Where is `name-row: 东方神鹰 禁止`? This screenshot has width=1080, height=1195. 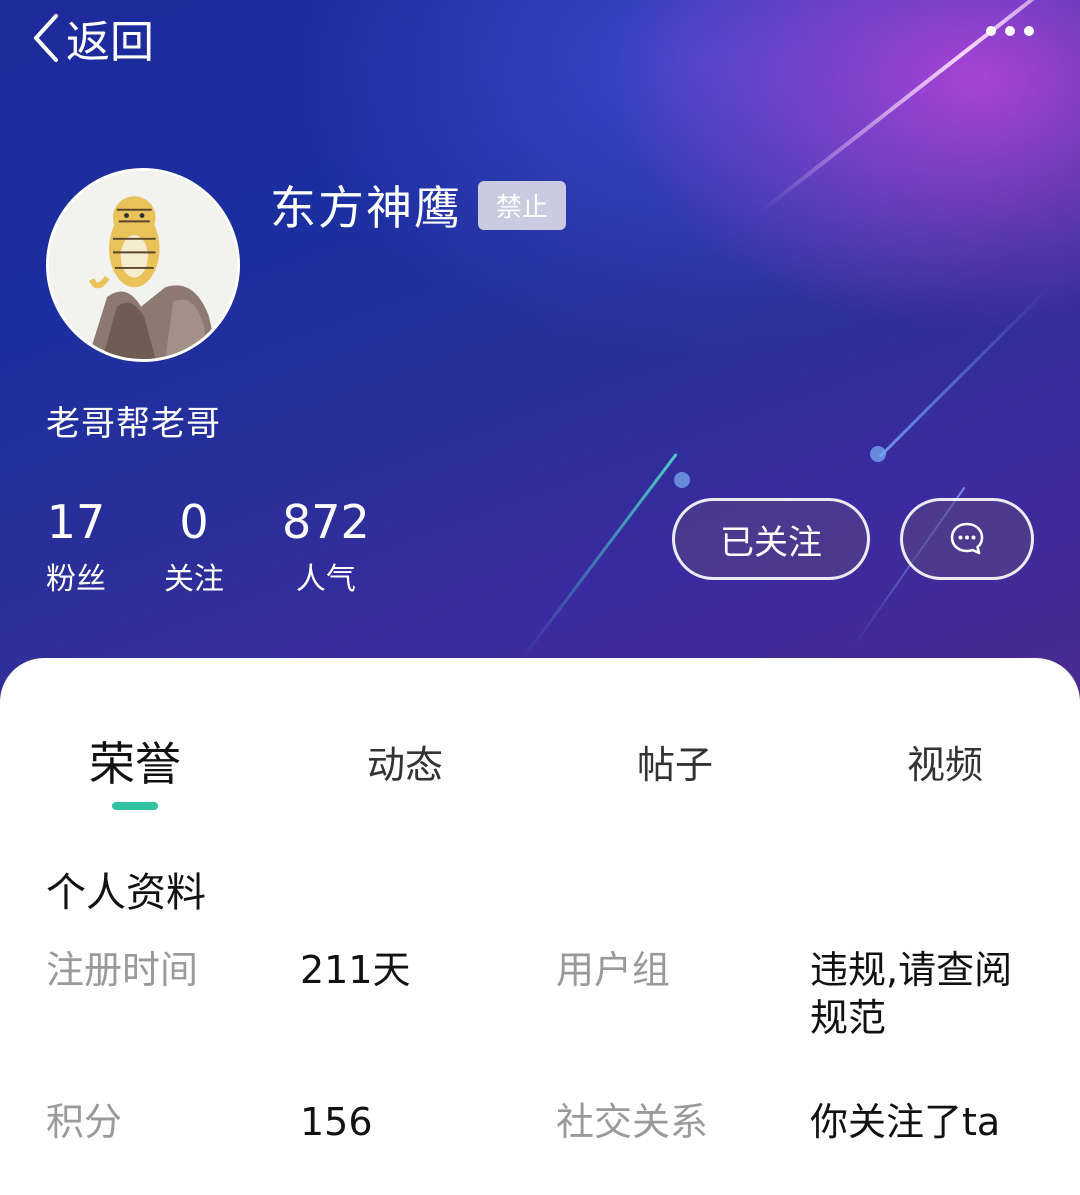 name-row: 东方神鹰 禁止 is located at coordinates (418, 205).